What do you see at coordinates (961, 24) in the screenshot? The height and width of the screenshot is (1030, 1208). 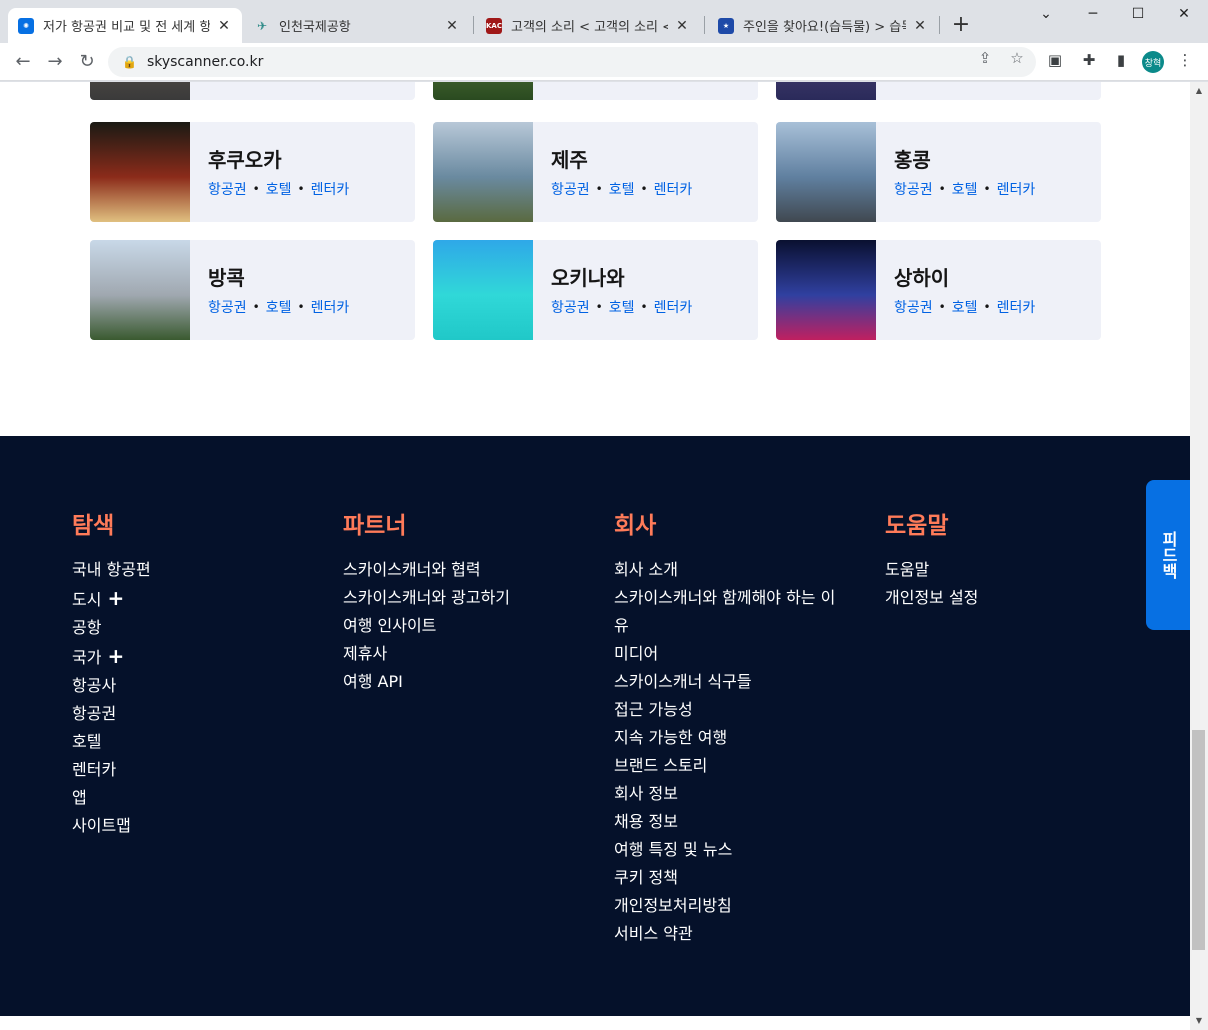 I see `new-tab-icon: +` at bounding box center [961, 24].